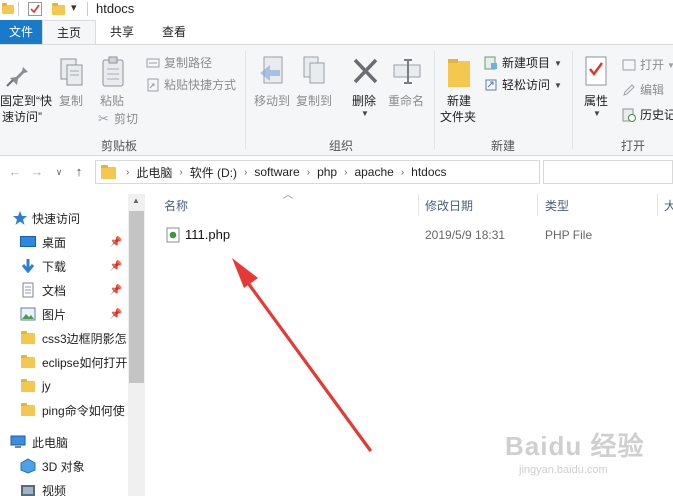 The width and height of the screenshot is (673, 496). What do you see at coordinates (136, 297) in the screenshot?
I see `nav-pane-scroll-thumb` at bounding box center [136, 297].